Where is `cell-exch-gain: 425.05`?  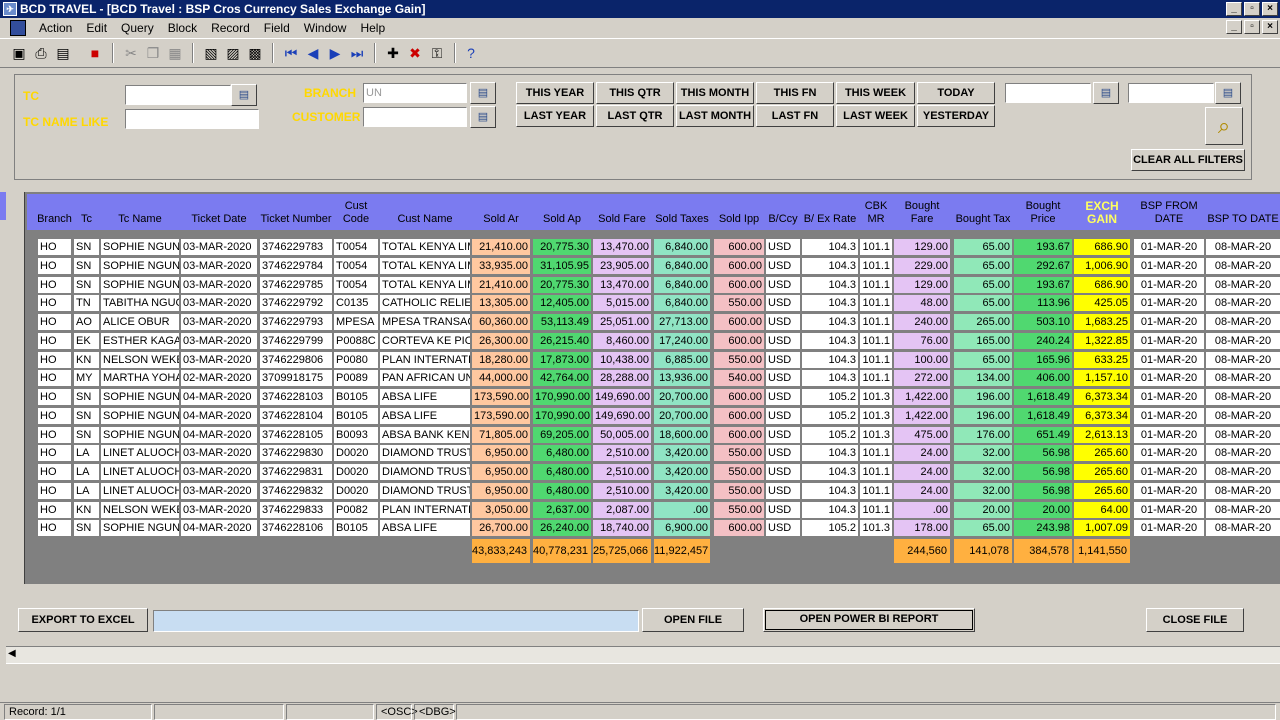
cell-exch-gain: 425.05 is located at coordinates (1102, 303).